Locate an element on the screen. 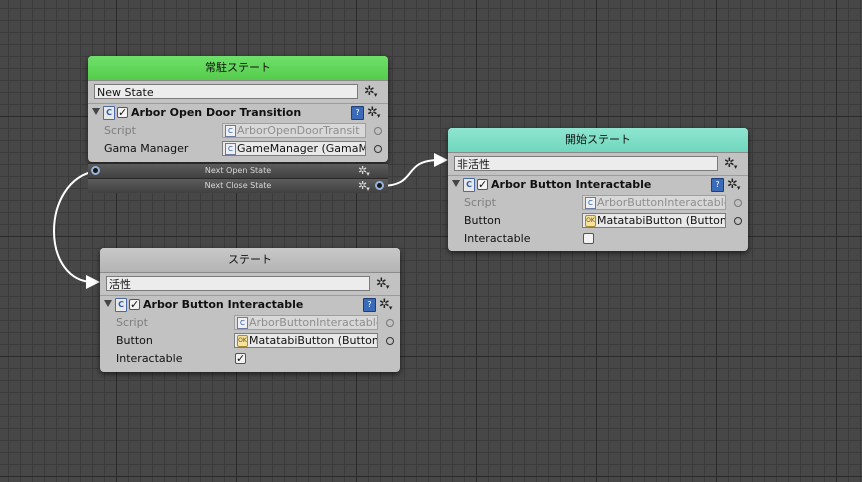 Image resolution: width=862 pixels, height=482 pixels. node-title: 開始ステート is located at coordinates (598, 140).